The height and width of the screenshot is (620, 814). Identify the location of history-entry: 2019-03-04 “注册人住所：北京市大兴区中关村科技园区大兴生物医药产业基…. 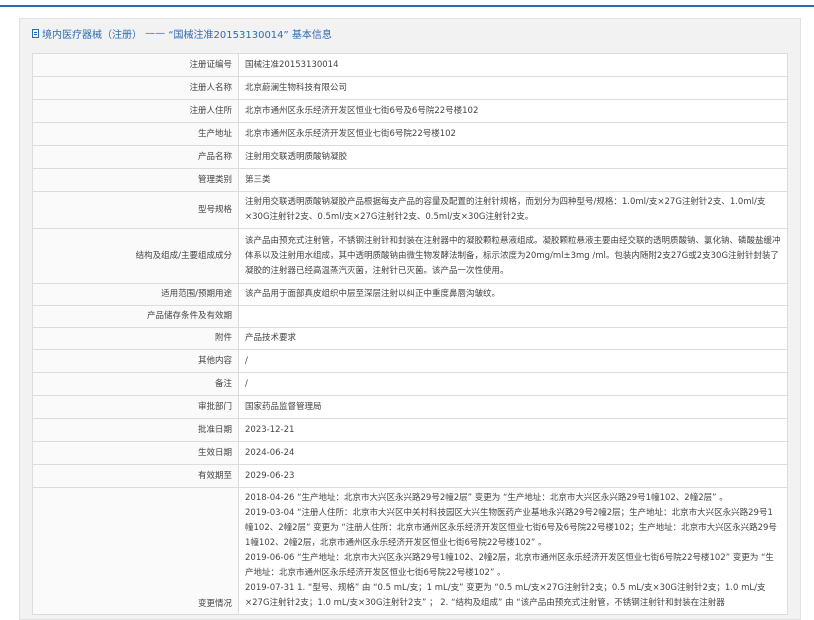
(511, 528).